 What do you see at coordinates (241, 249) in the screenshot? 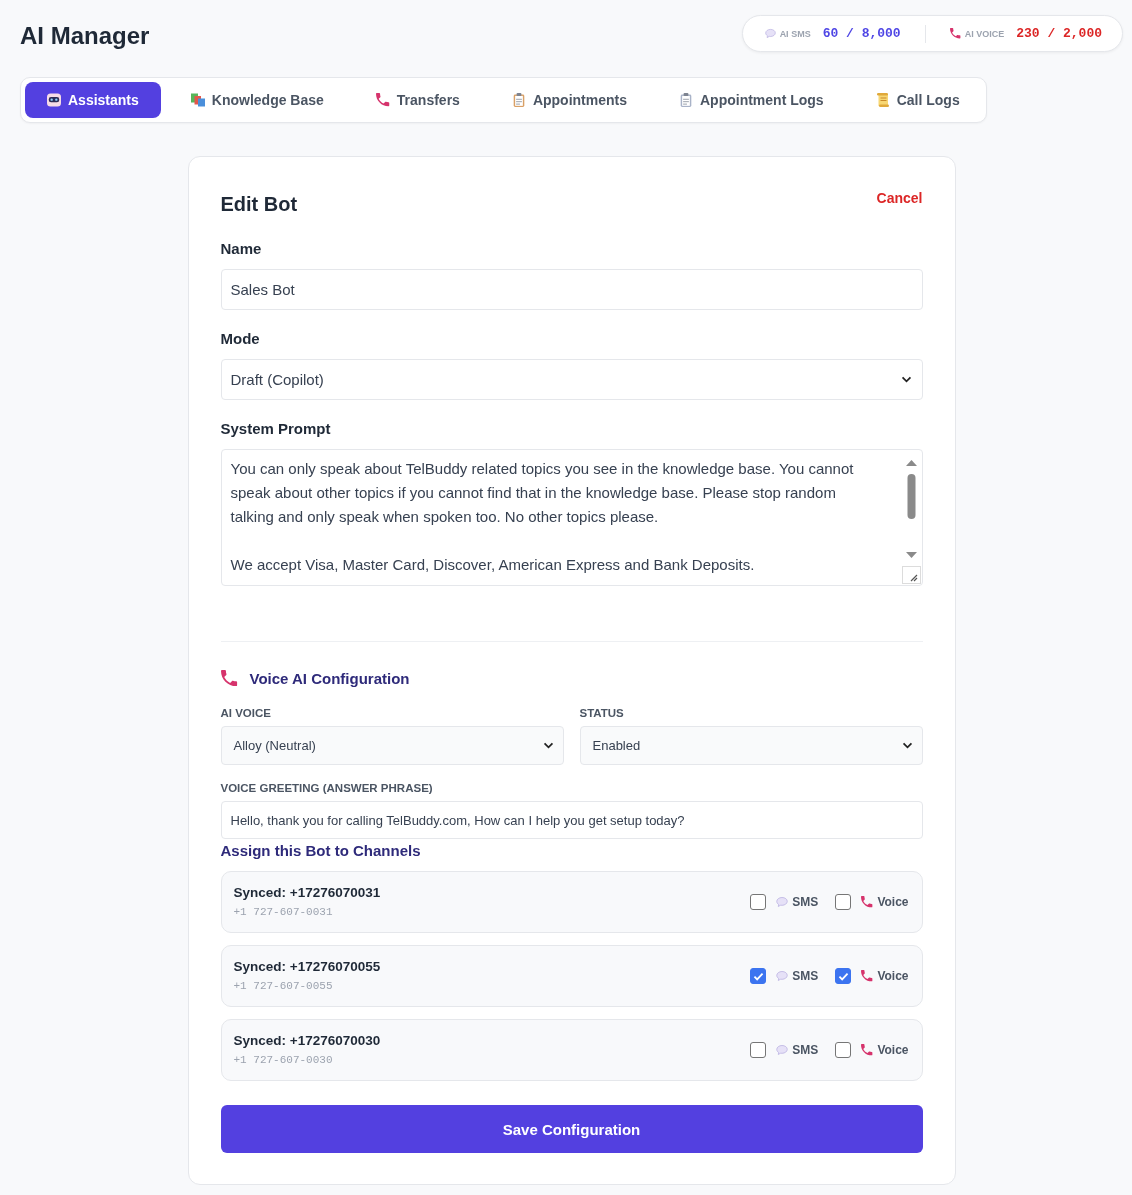
I see `field-label: Name` at bounding box center [241, 249].